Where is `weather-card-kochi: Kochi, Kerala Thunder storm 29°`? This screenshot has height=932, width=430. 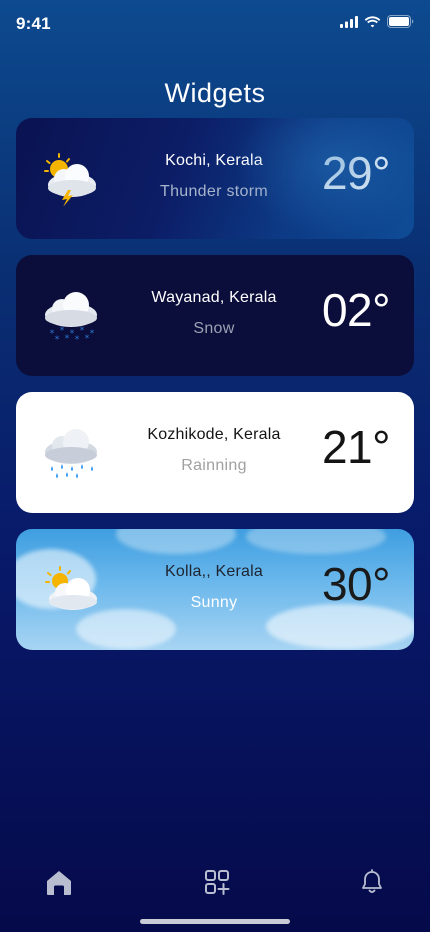
weather-card-kochi: Kochi, Kerala Thunder storm 29° is located at coordinates (215, 178).